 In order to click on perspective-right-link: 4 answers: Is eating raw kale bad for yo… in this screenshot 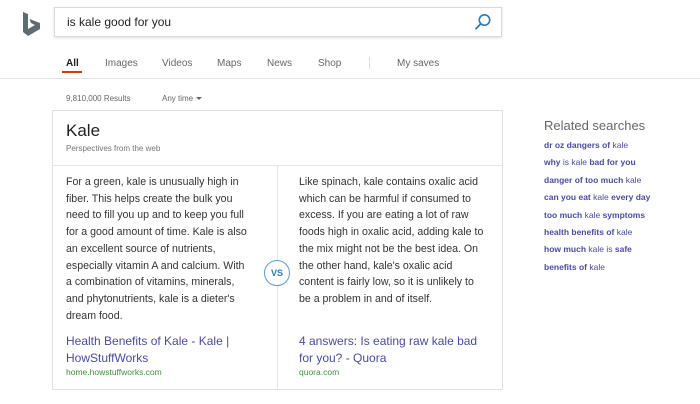, I will do `click(392, 349)`.